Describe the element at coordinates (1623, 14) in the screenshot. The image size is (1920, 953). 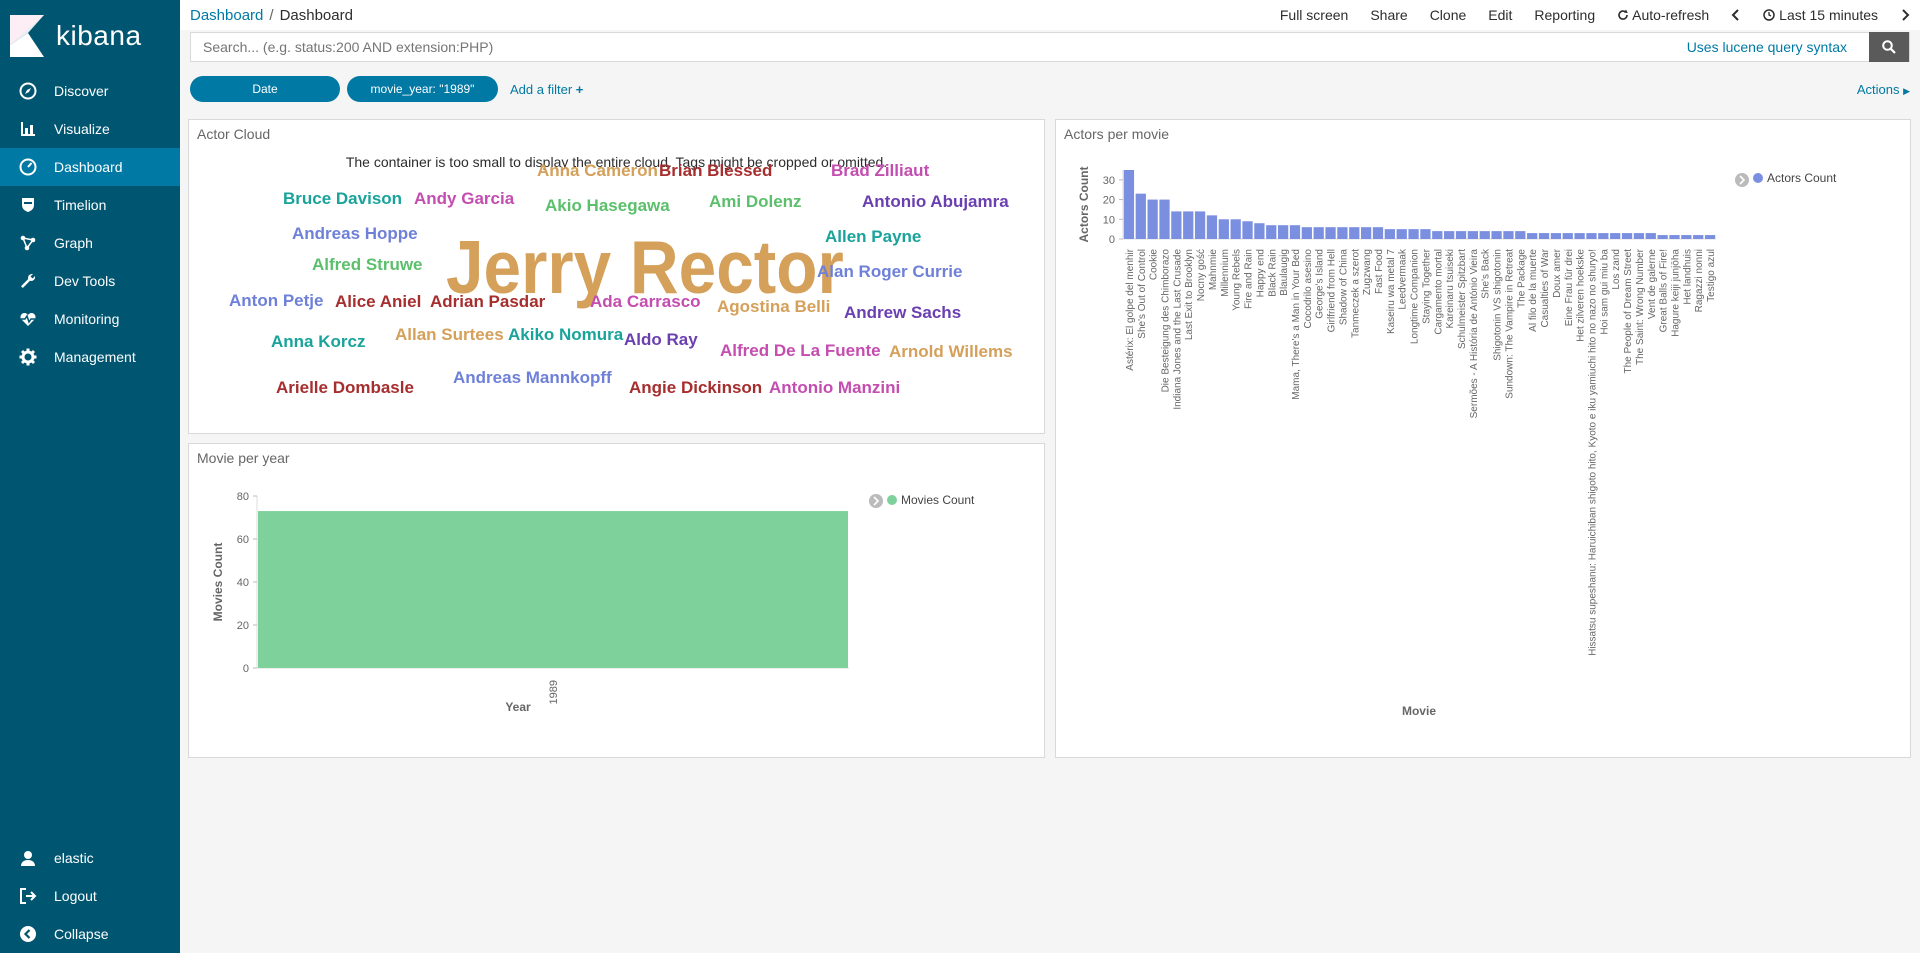
I see `refresh-icon` at that location.